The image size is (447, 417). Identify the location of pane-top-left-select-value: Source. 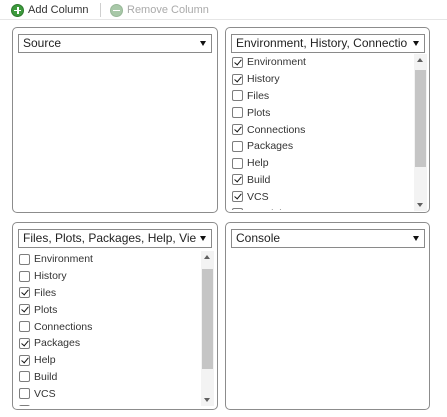
(42, 43).